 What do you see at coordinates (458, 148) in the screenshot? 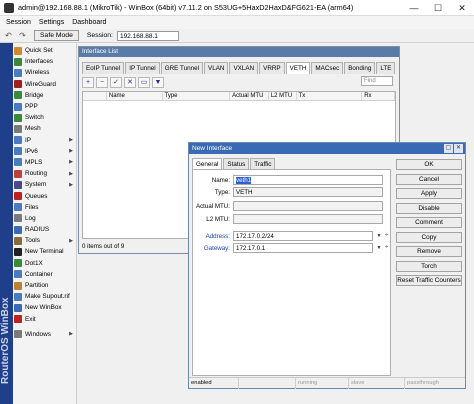
I see `dialog-close-button: ✕` at bounding box center [458, 148].